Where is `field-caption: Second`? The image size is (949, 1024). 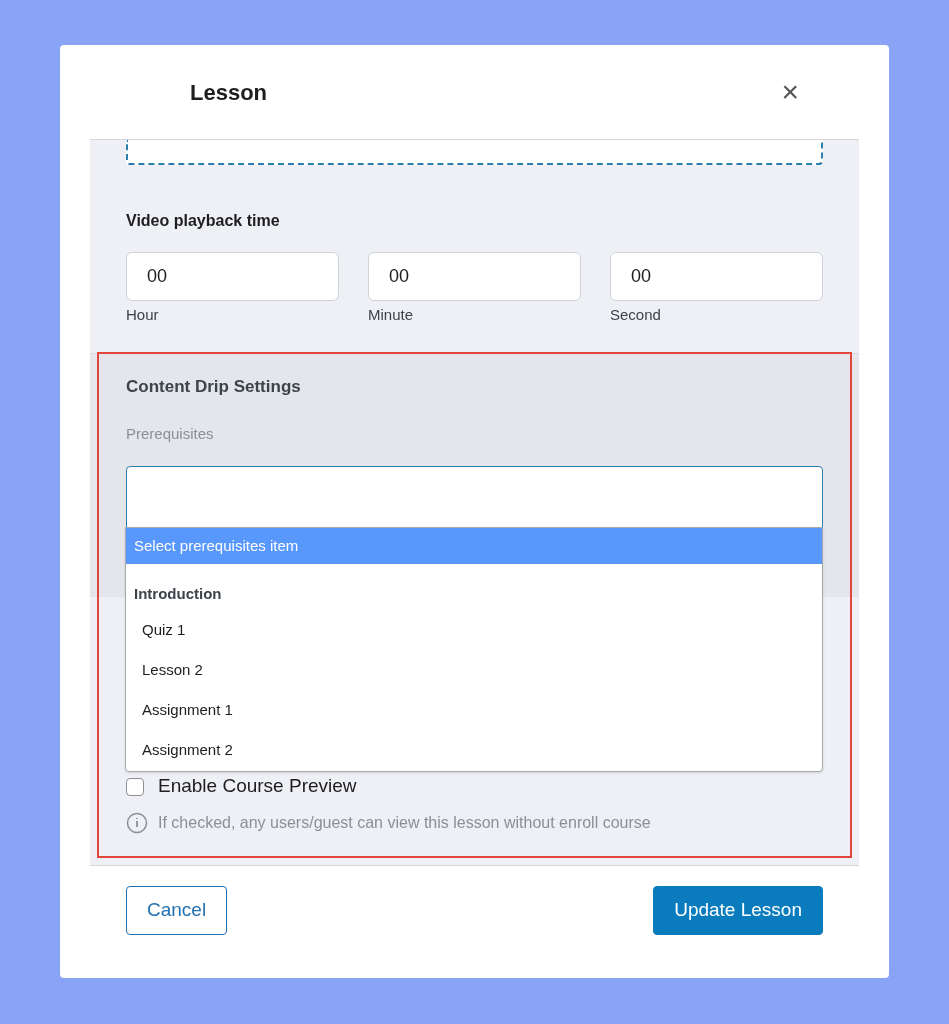 field-caption: Second is located at coordinates (636, 315).